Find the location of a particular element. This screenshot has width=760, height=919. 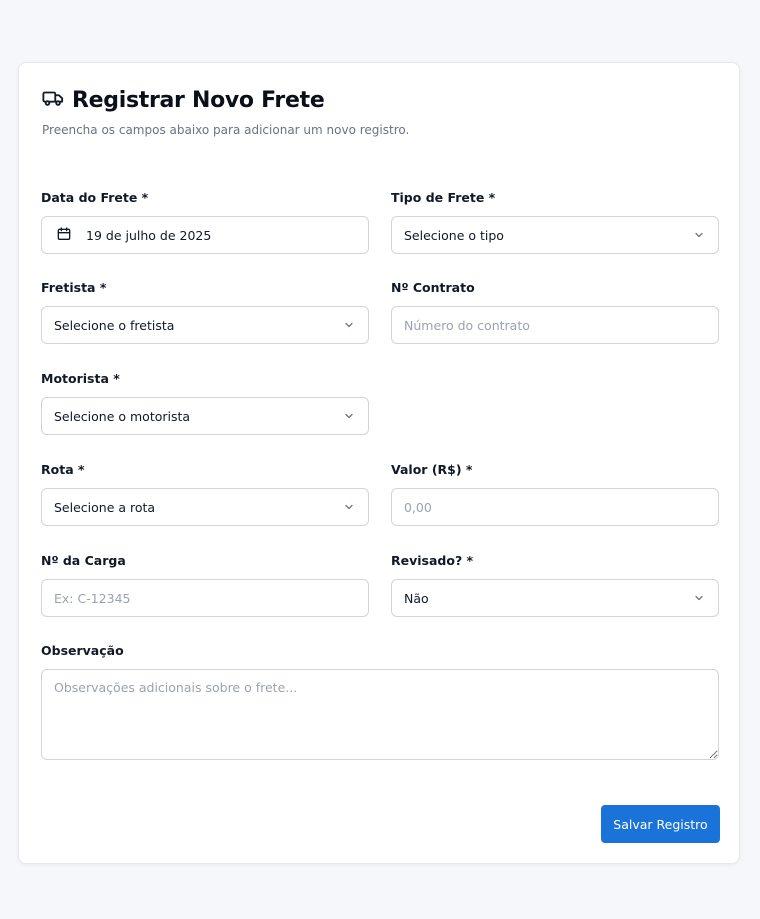

motorista-value: Selecione o motorista is located at coordinates (122, 416).